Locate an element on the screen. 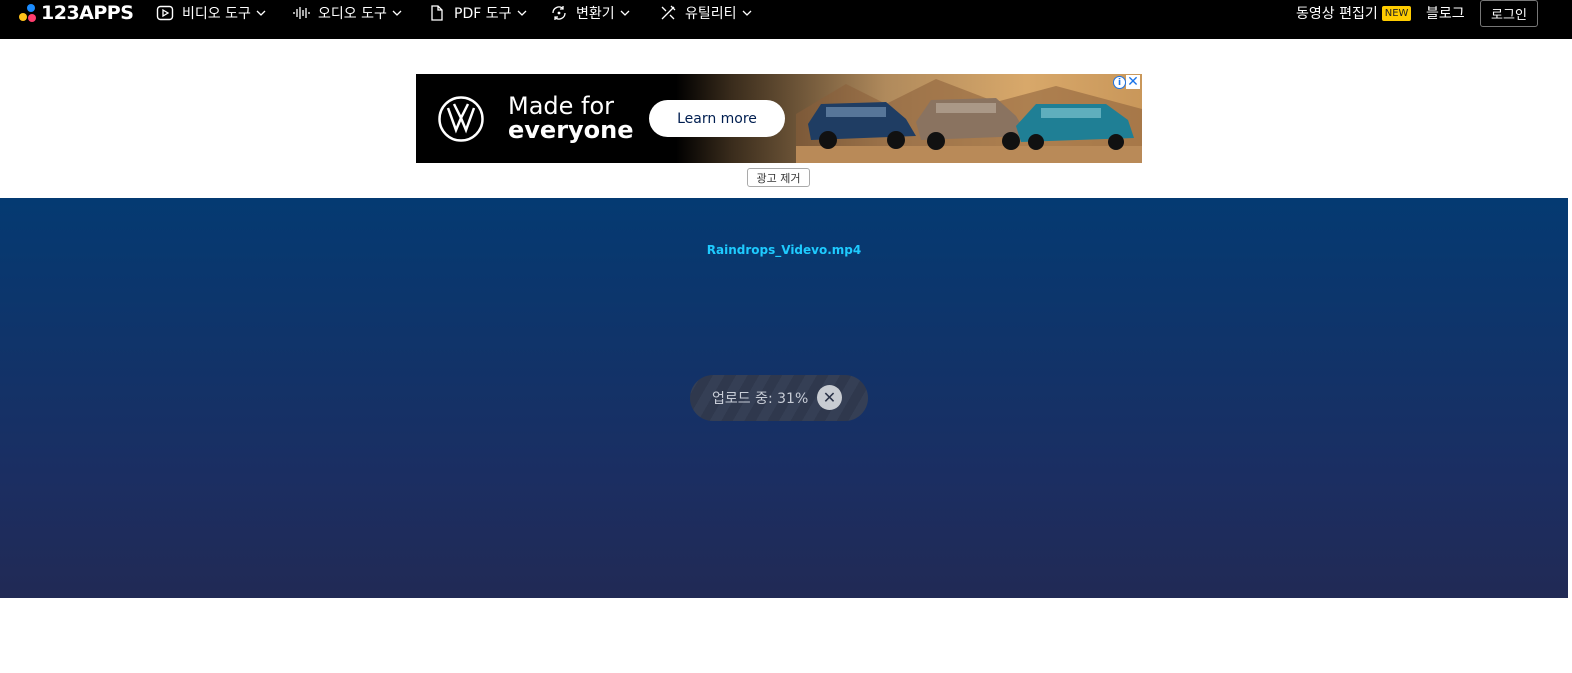 Image resolution: width=1572 pixels, height=673 pixels. advertisement-banner: Made for everyone Learn more i ✕ is located at coordinates (779, 118).